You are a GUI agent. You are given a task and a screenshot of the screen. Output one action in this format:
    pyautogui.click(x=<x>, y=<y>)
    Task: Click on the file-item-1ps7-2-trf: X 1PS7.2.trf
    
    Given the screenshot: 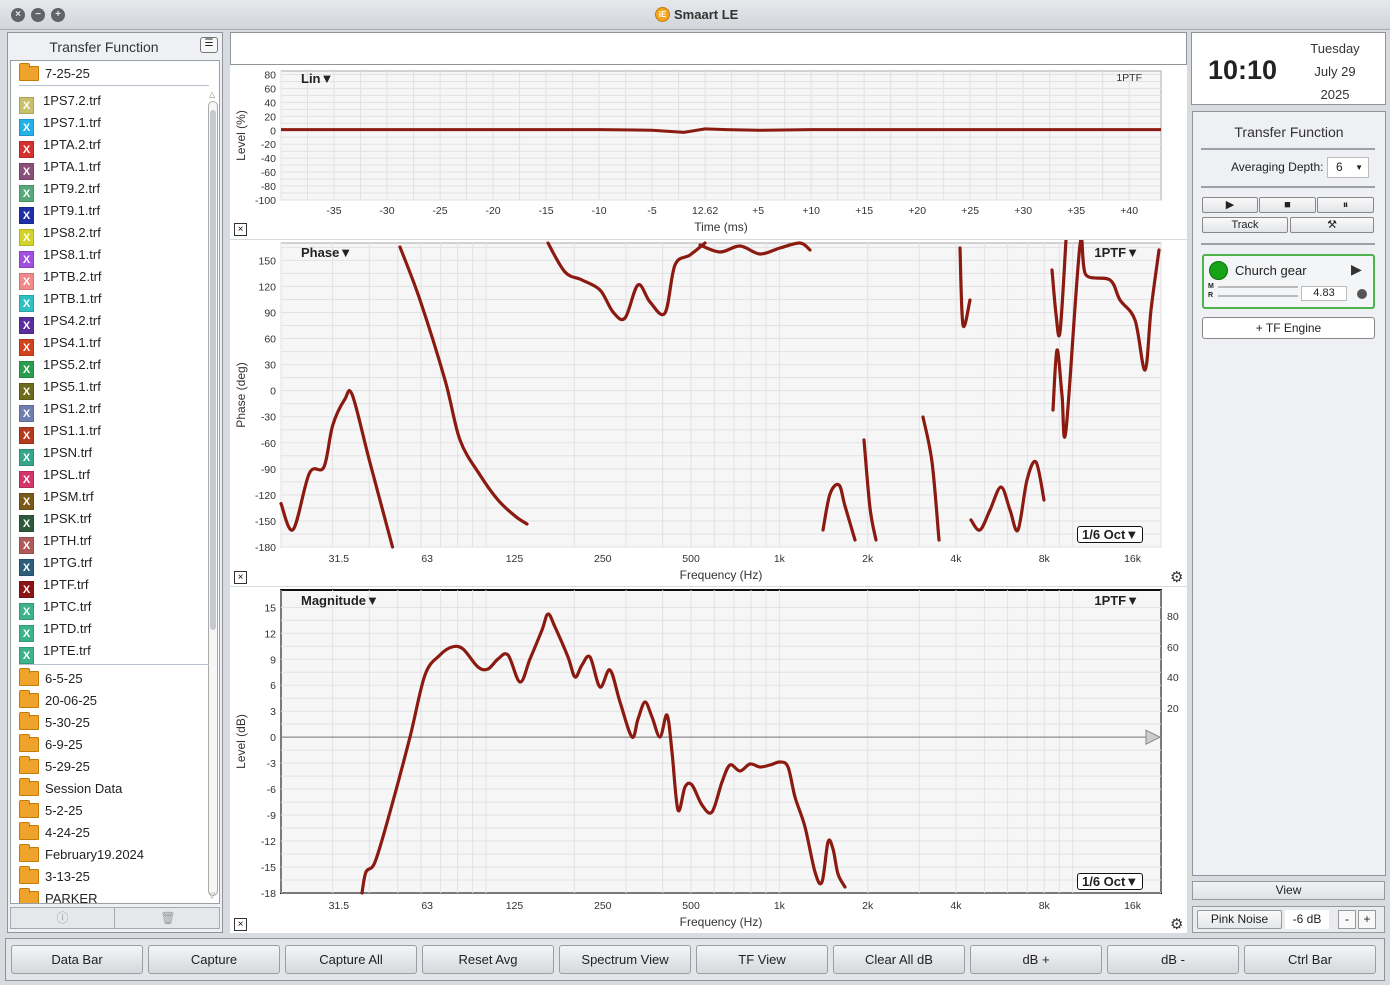 What is the action you would take?
    pyautogui.click(x=60, y=102)
    